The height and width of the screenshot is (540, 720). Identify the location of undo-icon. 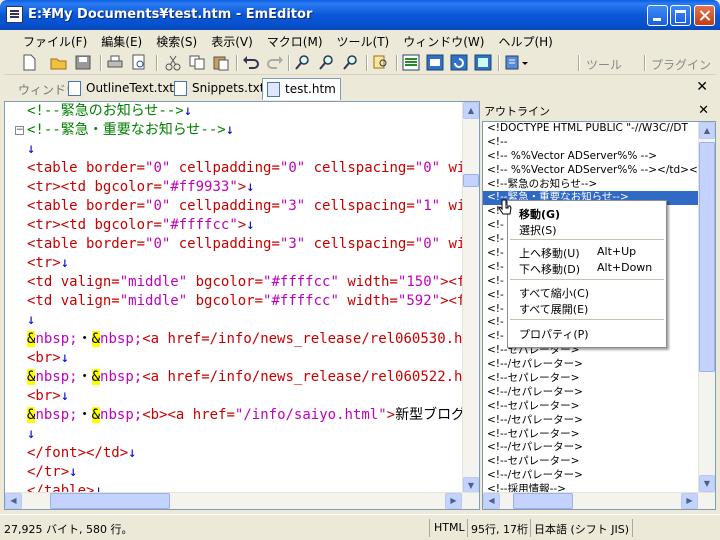
(251, 62).